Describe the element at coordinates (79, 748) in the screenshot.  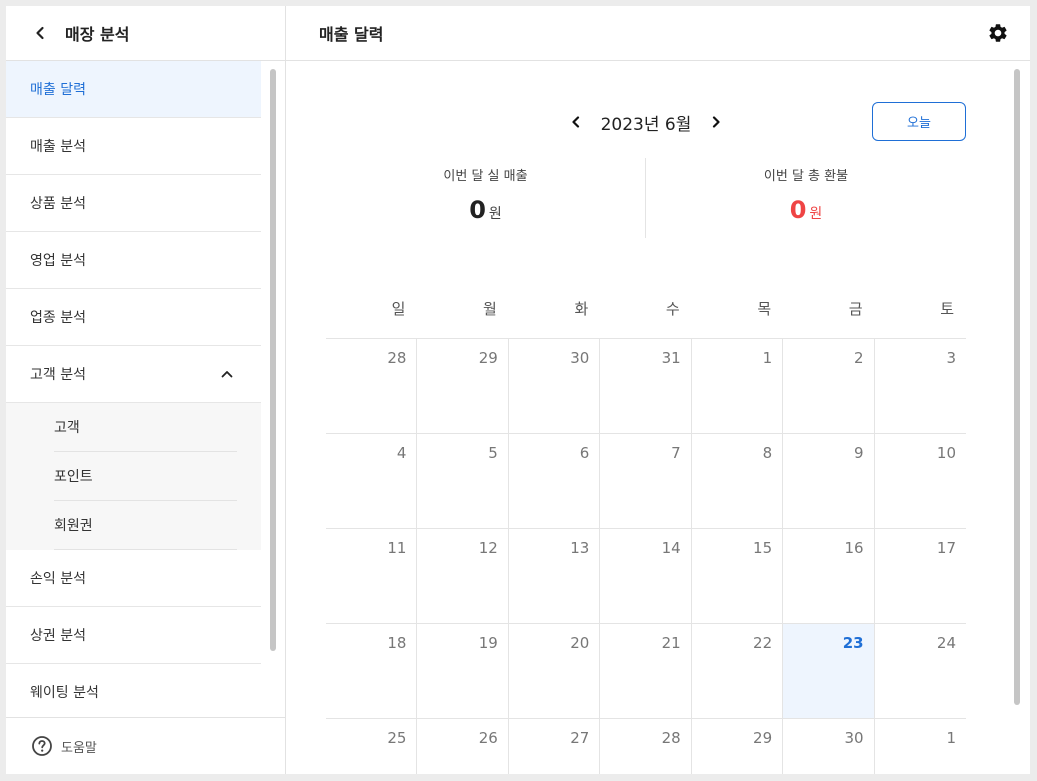
I see `help-label: 도움말` at that location.